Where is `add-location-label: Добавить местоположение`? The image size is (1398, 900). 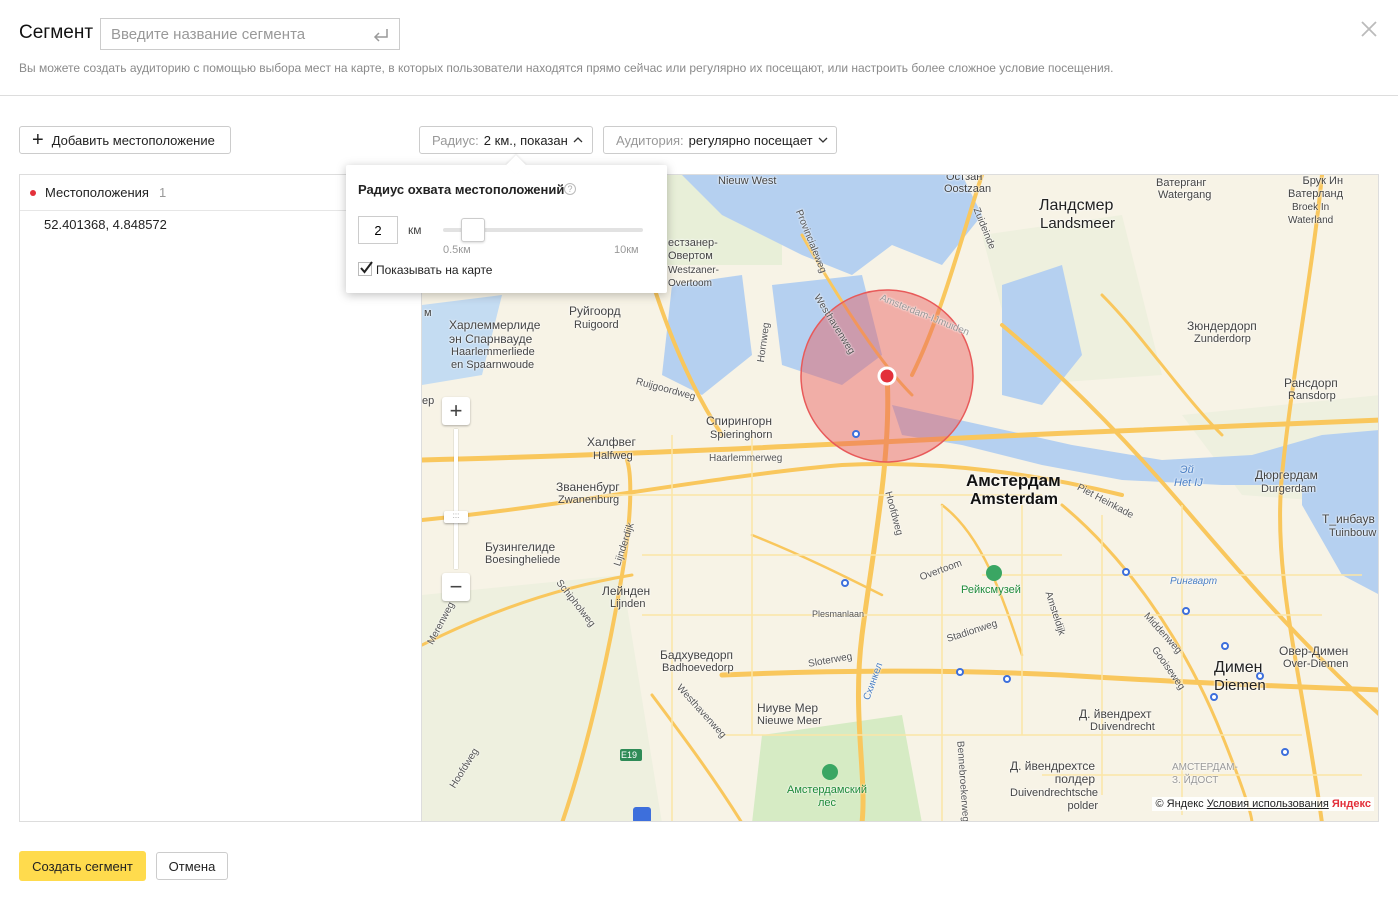 add-location-label: Добавить местоположение is located at coordinates (133, 140).